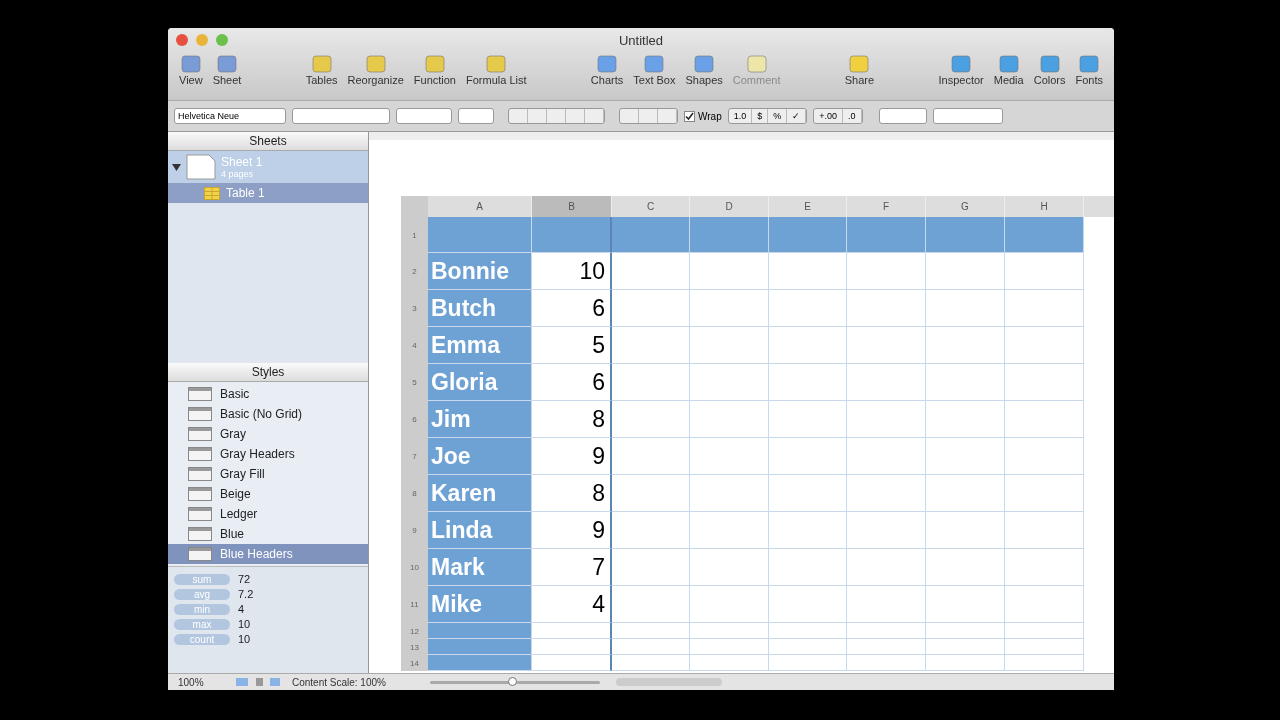 Image resolution: width=1280 pixels, height=720 pixels. I want to click on toolbar-button: Function, so click(434, 70).